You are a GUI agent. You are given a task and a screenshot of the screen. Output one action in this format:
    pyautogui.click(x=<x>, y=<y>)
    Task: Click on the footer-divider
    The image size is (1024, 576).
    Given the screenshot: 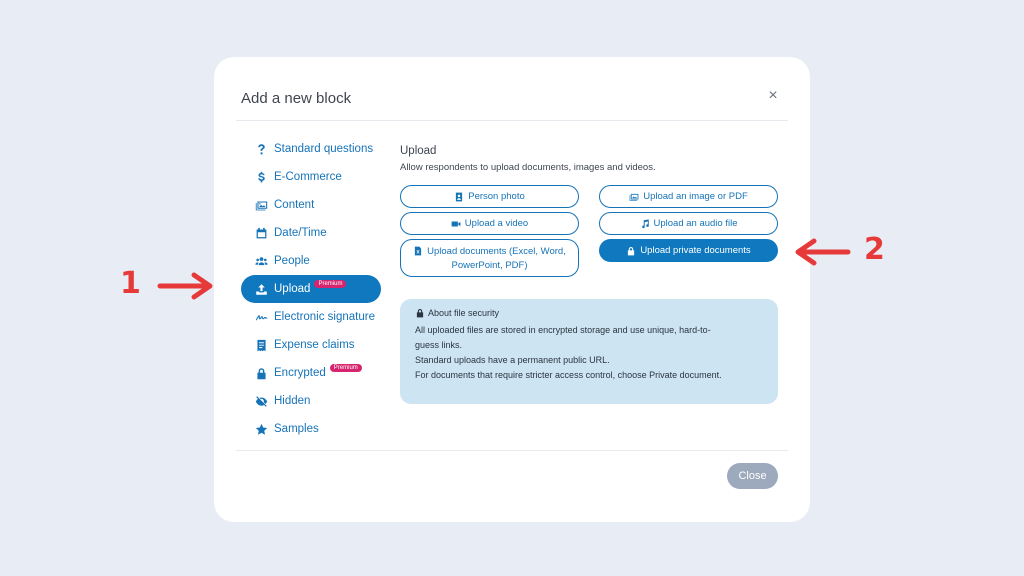 What is the action you would take?
    pyautogui.click(x=512, y=450)
    